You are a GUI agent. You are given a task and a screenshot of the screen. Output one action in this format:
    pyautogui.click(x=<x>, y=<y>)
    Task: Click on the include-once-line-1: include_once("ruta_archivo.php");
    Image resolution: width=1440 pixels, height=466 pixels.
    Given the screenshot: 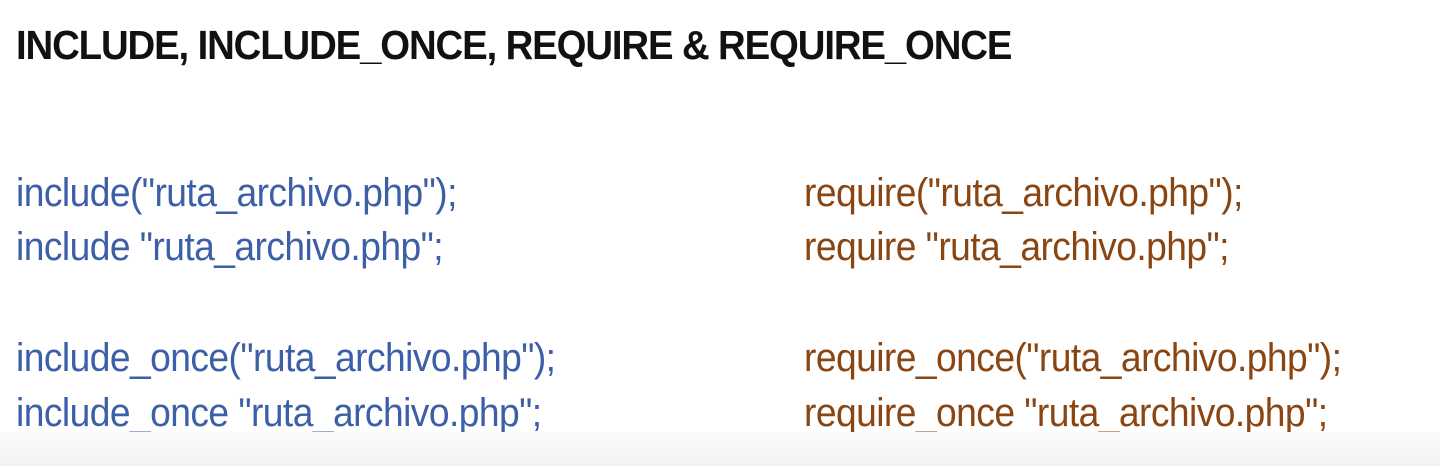 What is the action you would take?
    pyautogui.click(x=286, y=358)
    